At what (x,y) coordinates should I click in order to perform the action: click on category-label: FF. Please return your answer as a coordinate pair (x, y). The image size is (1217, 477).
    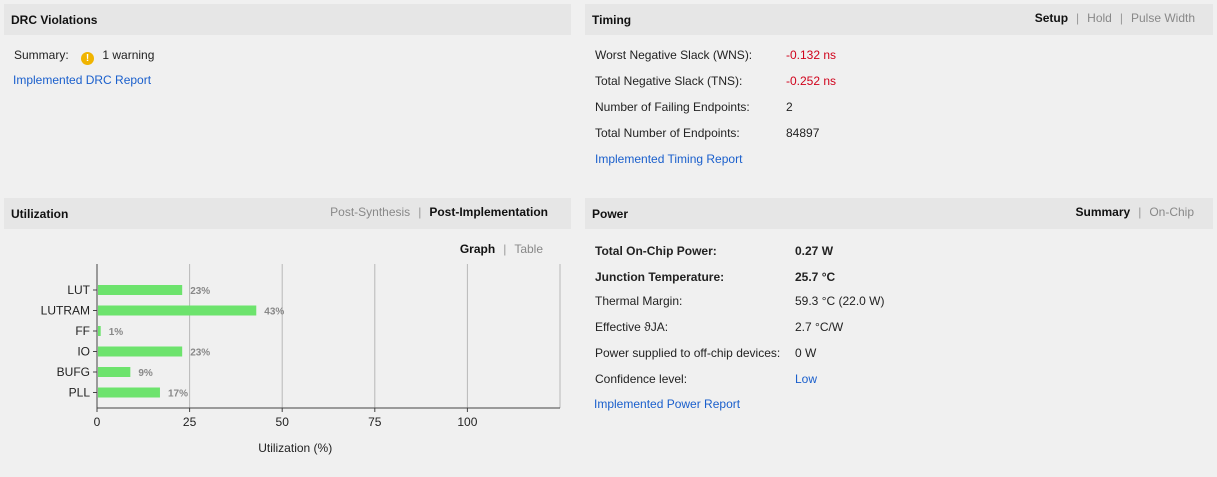
    Looking at the image, I should click on (82, 331).